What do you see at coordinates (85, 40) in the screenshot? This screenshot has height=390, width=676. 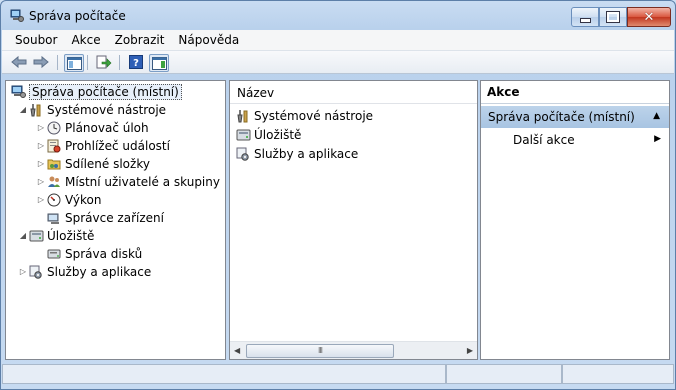 I see `menu-akce: Akce` at bounding box center [85, 40].